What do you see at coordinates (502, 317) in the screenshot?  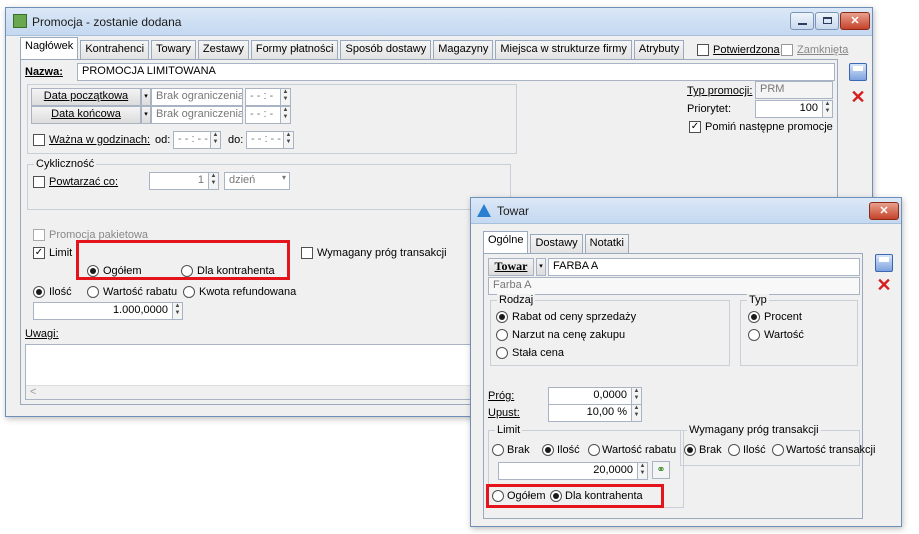 I see `rabat-radio` at bounding box center [502, 317].